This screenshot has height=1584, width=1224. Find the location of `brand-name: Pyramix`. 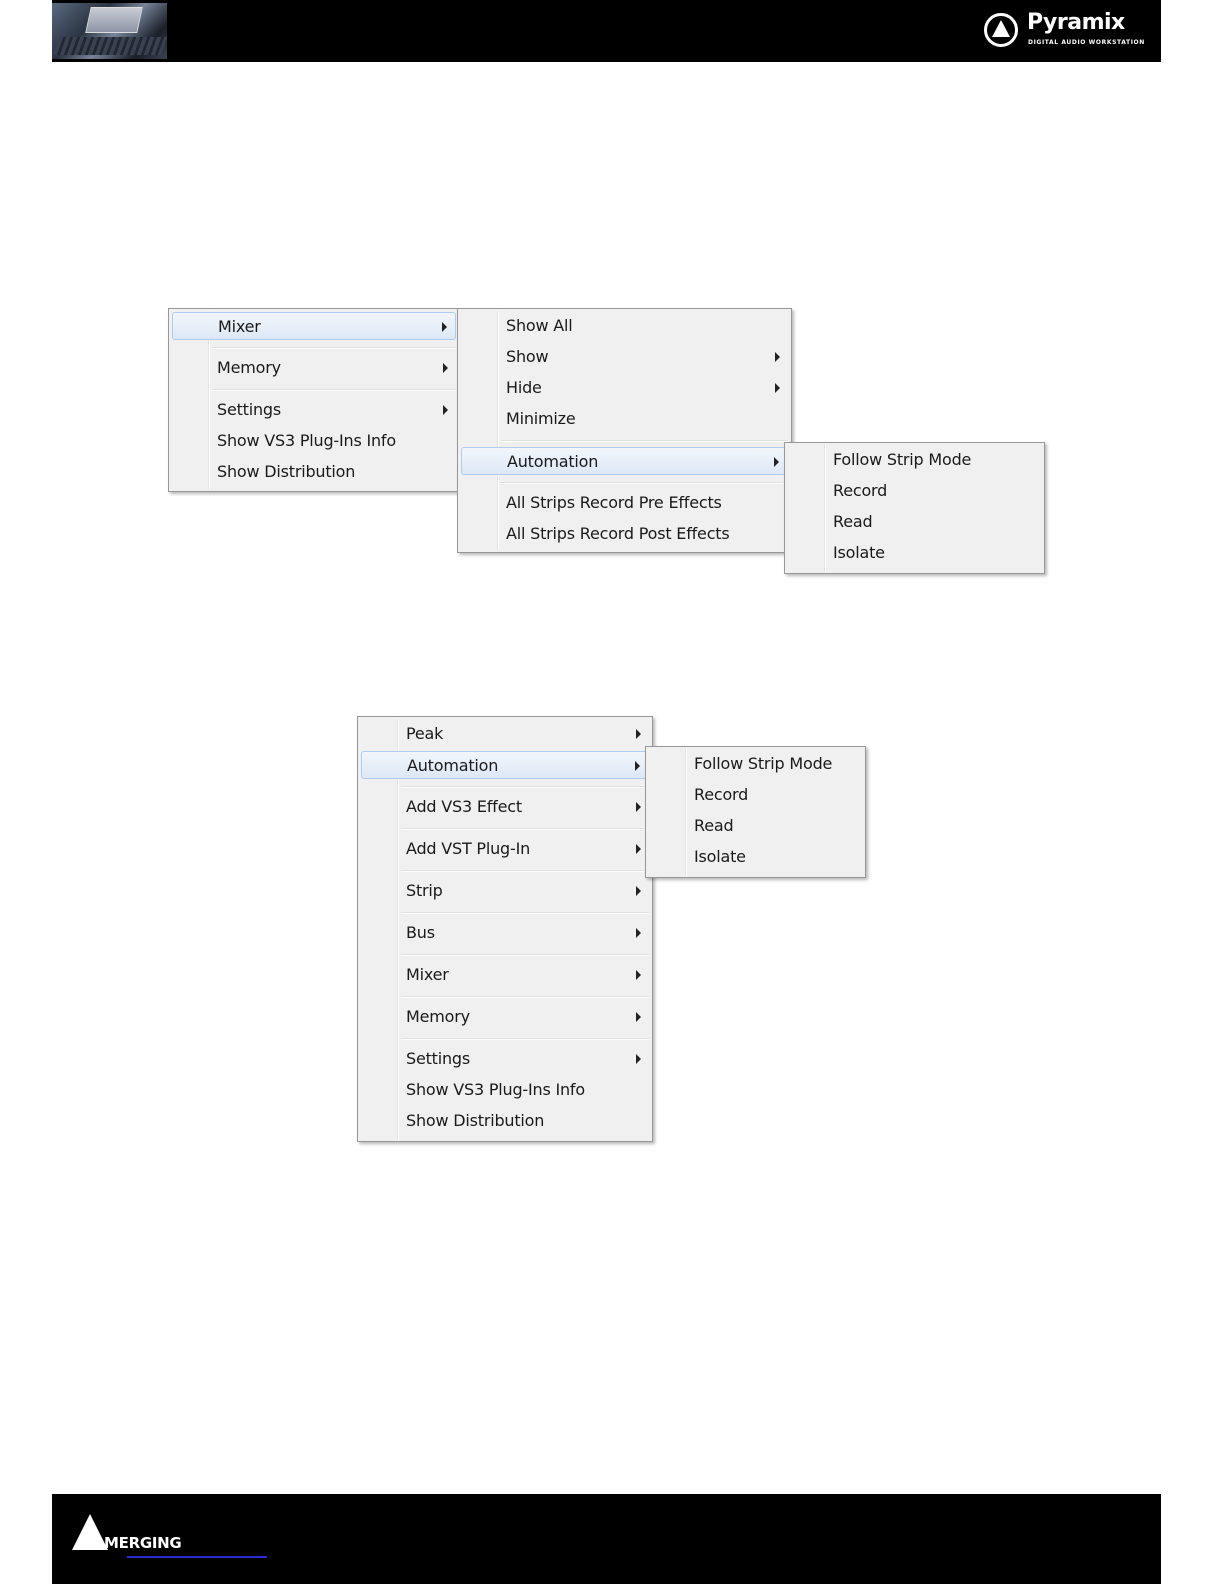

brand-name: Pyramix is located at coordinates (1076, 22).